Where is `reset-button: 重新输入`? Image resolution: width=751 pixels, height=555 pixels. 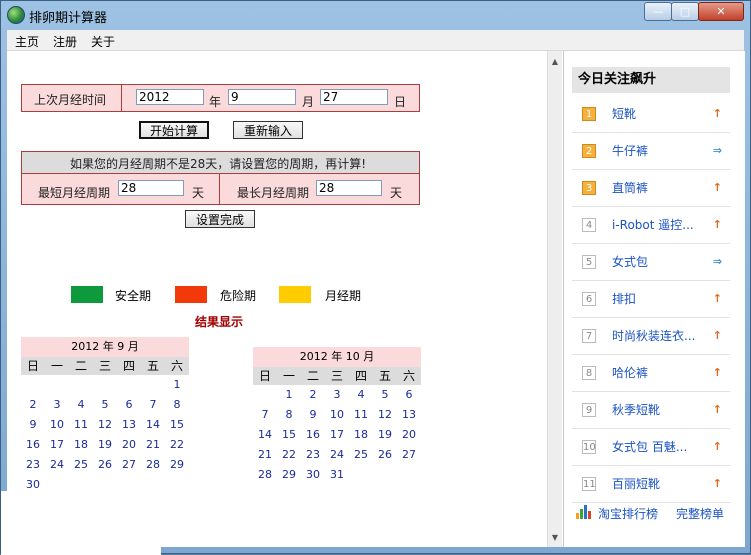
reset-button: 重新输入 is located at coordinates (268, 130).